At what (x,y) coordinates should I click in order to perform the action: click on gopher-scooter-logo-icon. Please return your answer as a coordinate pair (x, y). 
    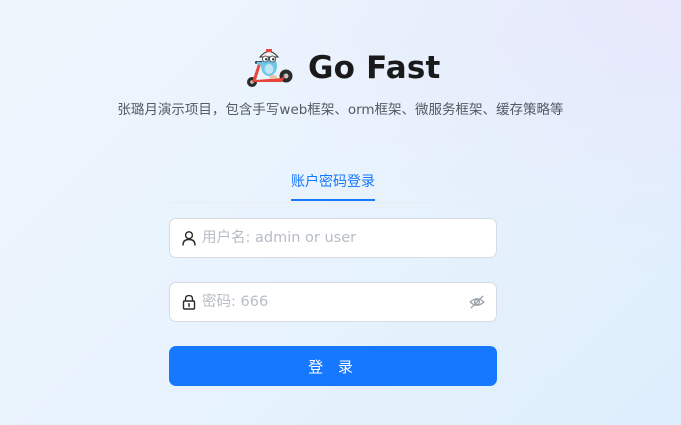
    Looking at the image, I should click on (270, 68).